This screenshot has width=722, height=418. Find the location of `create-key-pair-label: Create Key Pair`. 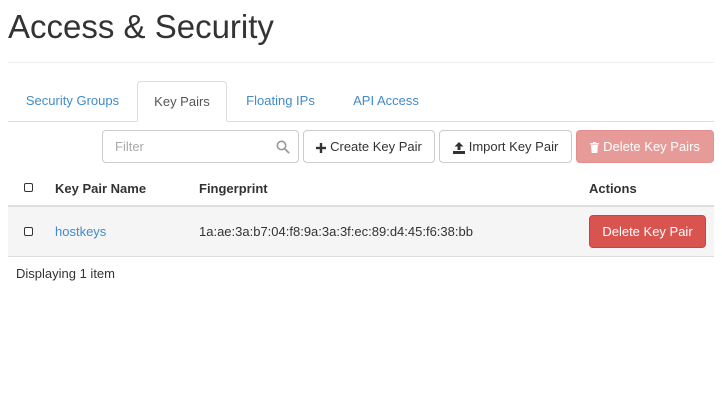

create-key-pair-label: Create Key Pair is located at coordinates (376, 146).